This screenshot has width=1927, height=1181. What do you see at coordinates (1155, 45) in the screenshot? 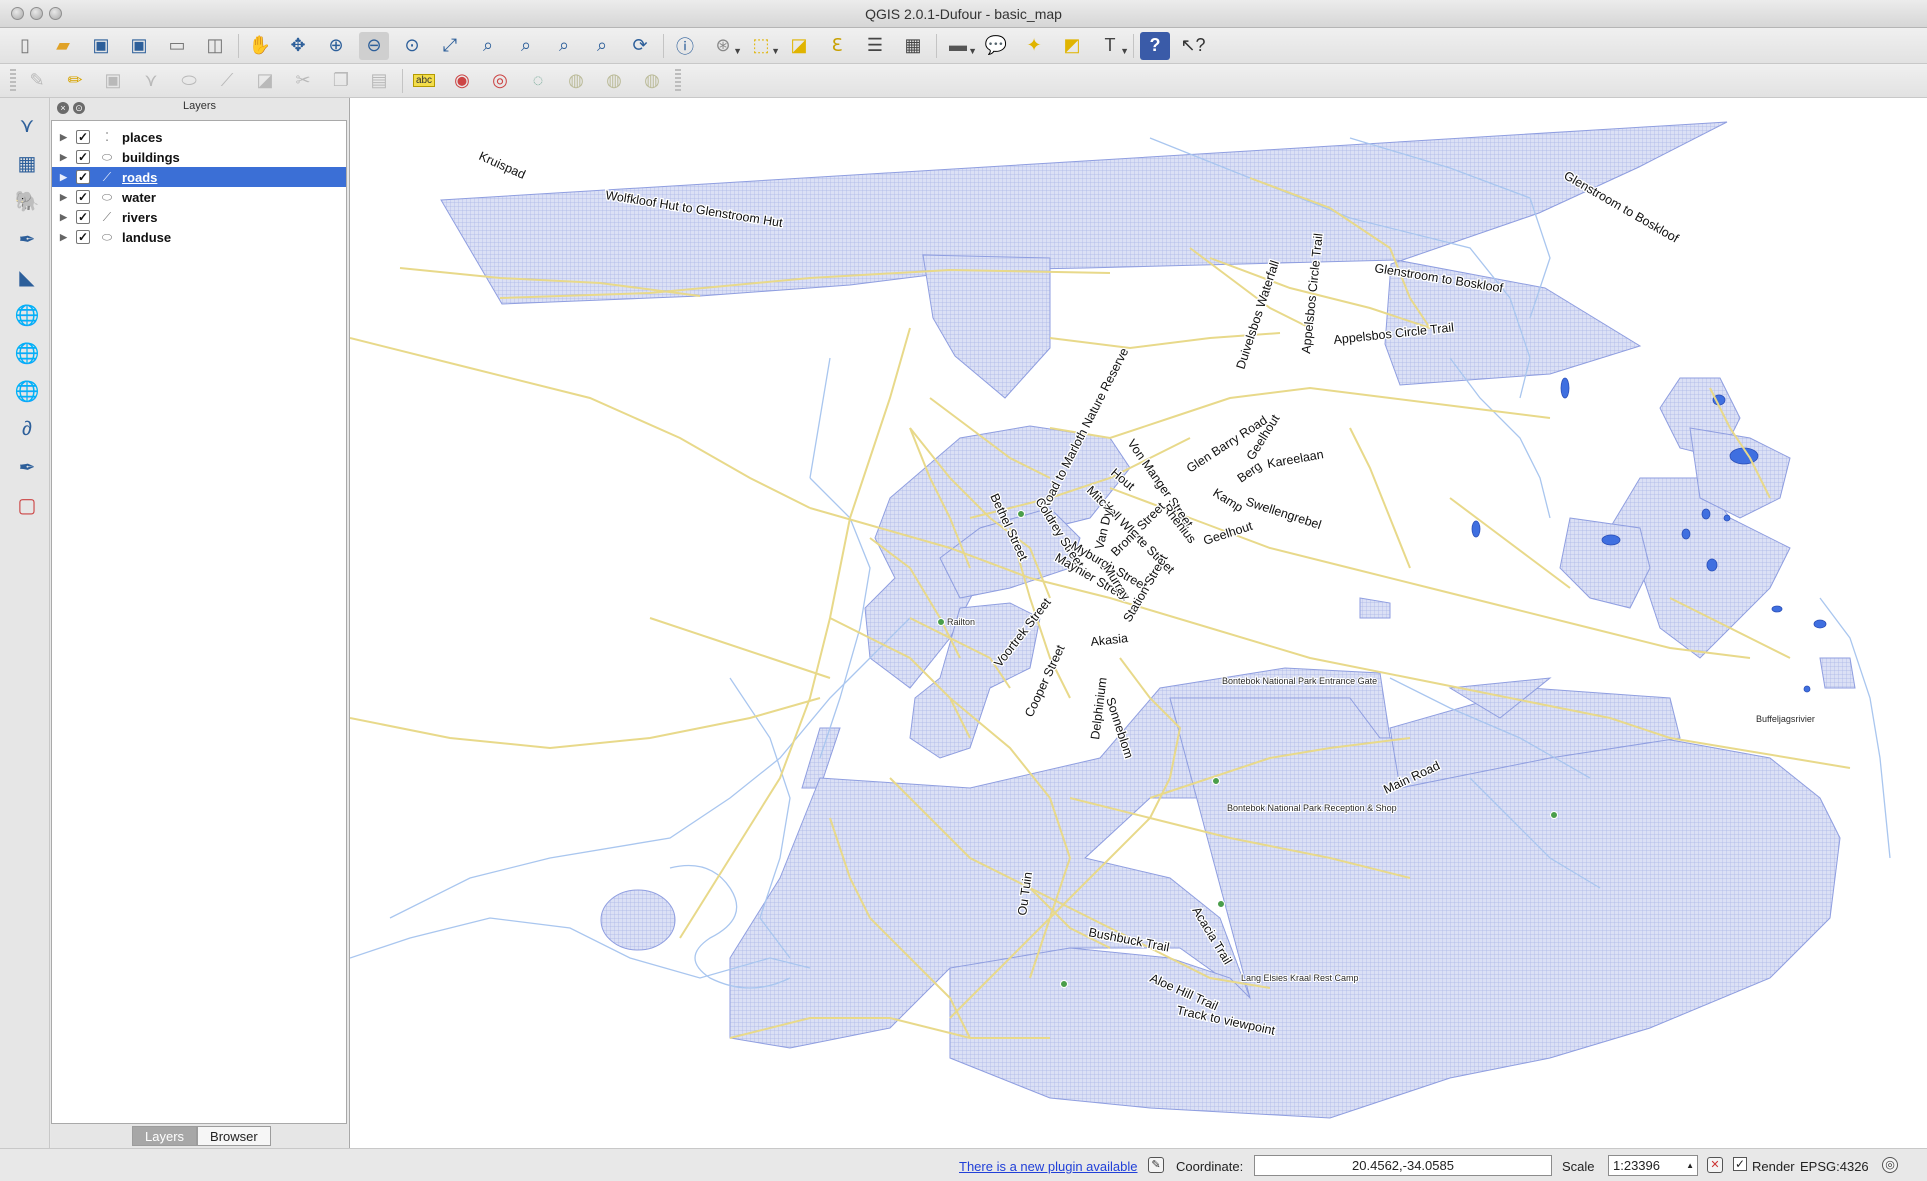
I see `help-icon: ?` at bounding box center [1155, 45].